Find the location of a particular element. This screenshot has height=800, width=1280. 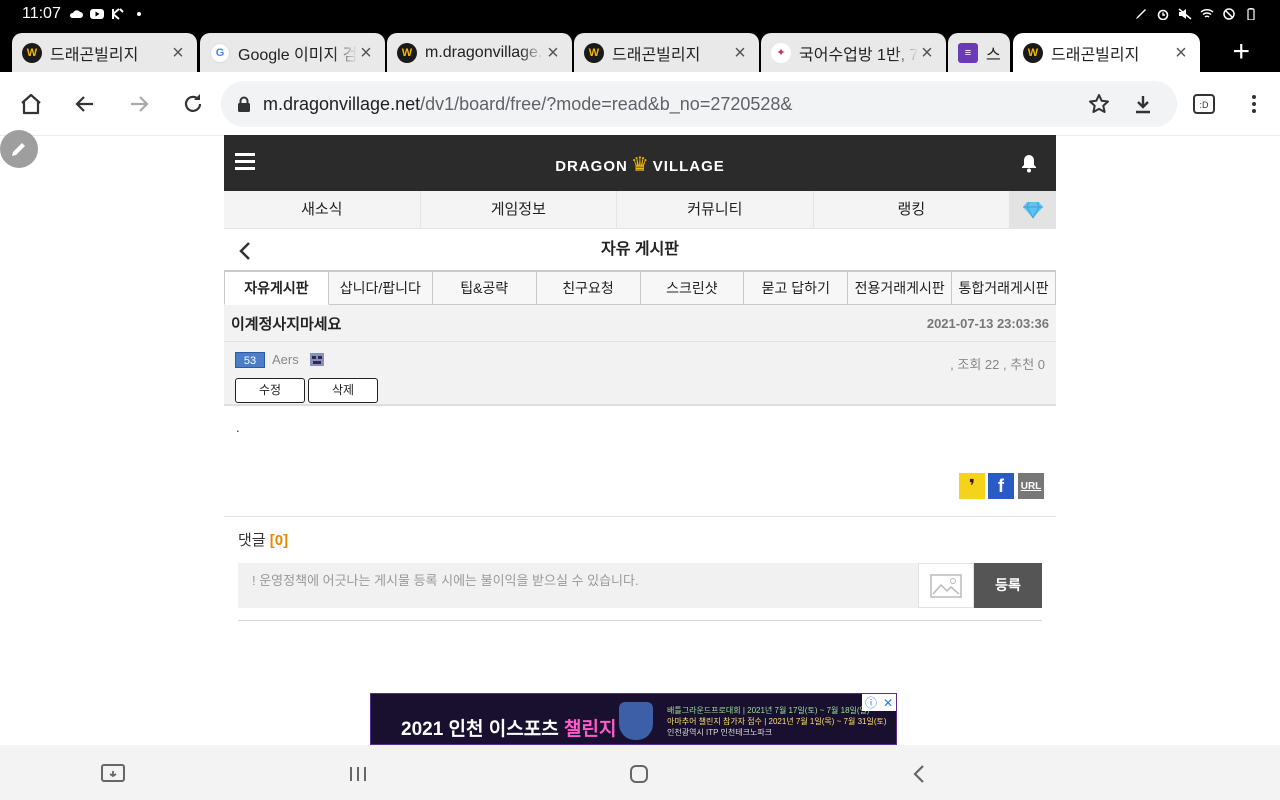

site-logo: DRAGON ♛ VILLAGE is located at coordinates (640, 164).